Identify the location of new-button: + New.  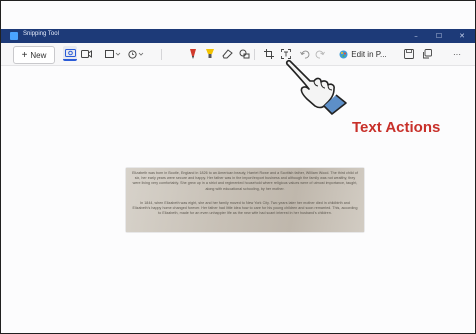
(34, 55).